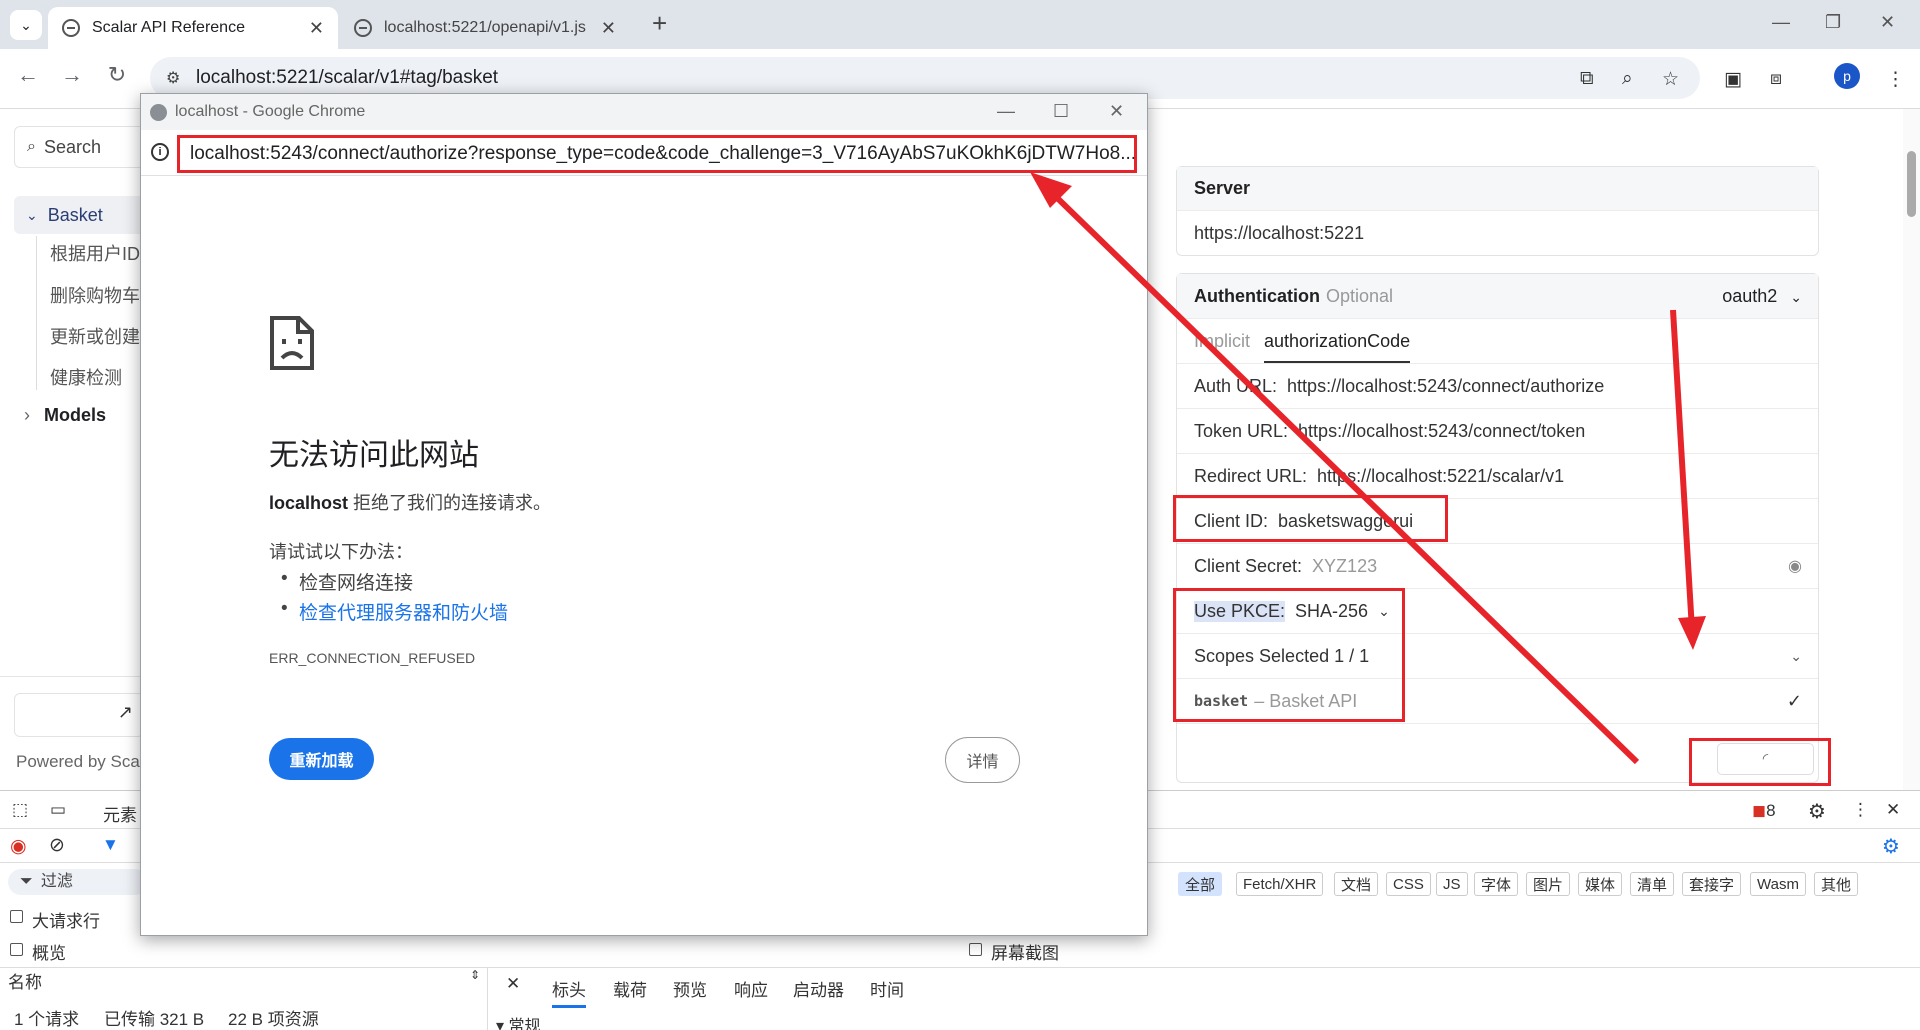  Describe the element at coordinates (1692, 633) in the screenshot. I see `arrowhead-down` at that location.